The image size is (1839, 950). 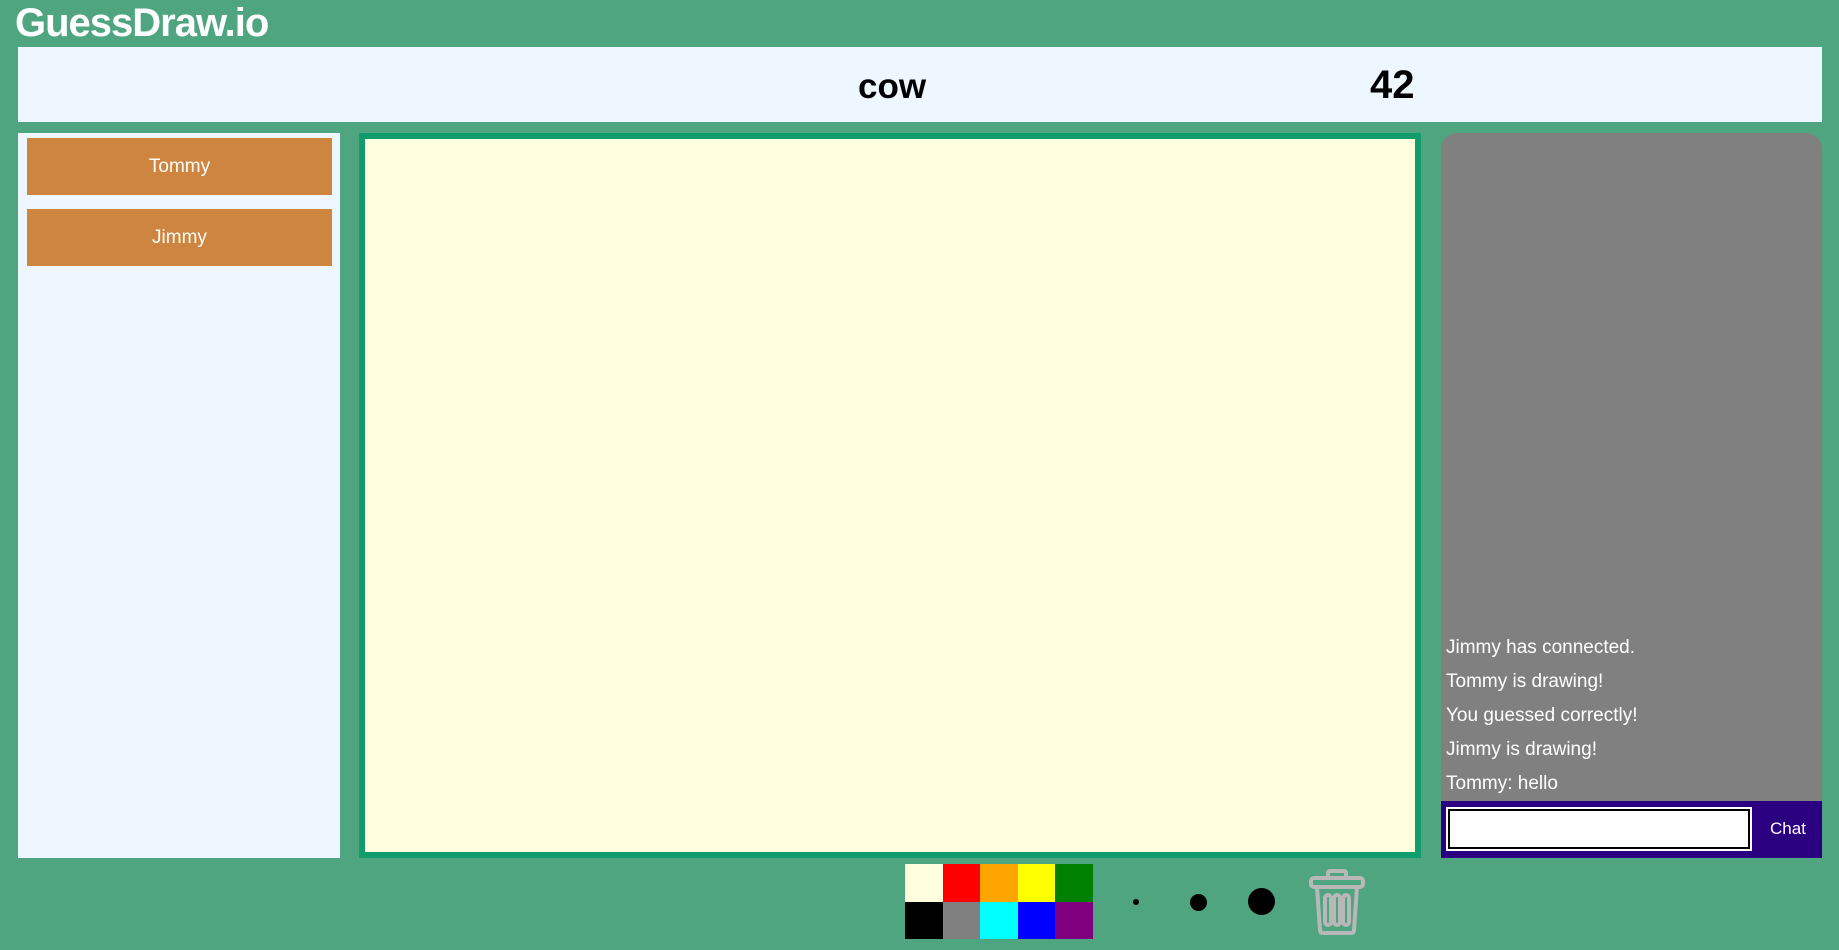 What do you see at coordinates (1198, 902) in the screenshot?
I see `brush-size-medium` at bounding box center [1198, 902].